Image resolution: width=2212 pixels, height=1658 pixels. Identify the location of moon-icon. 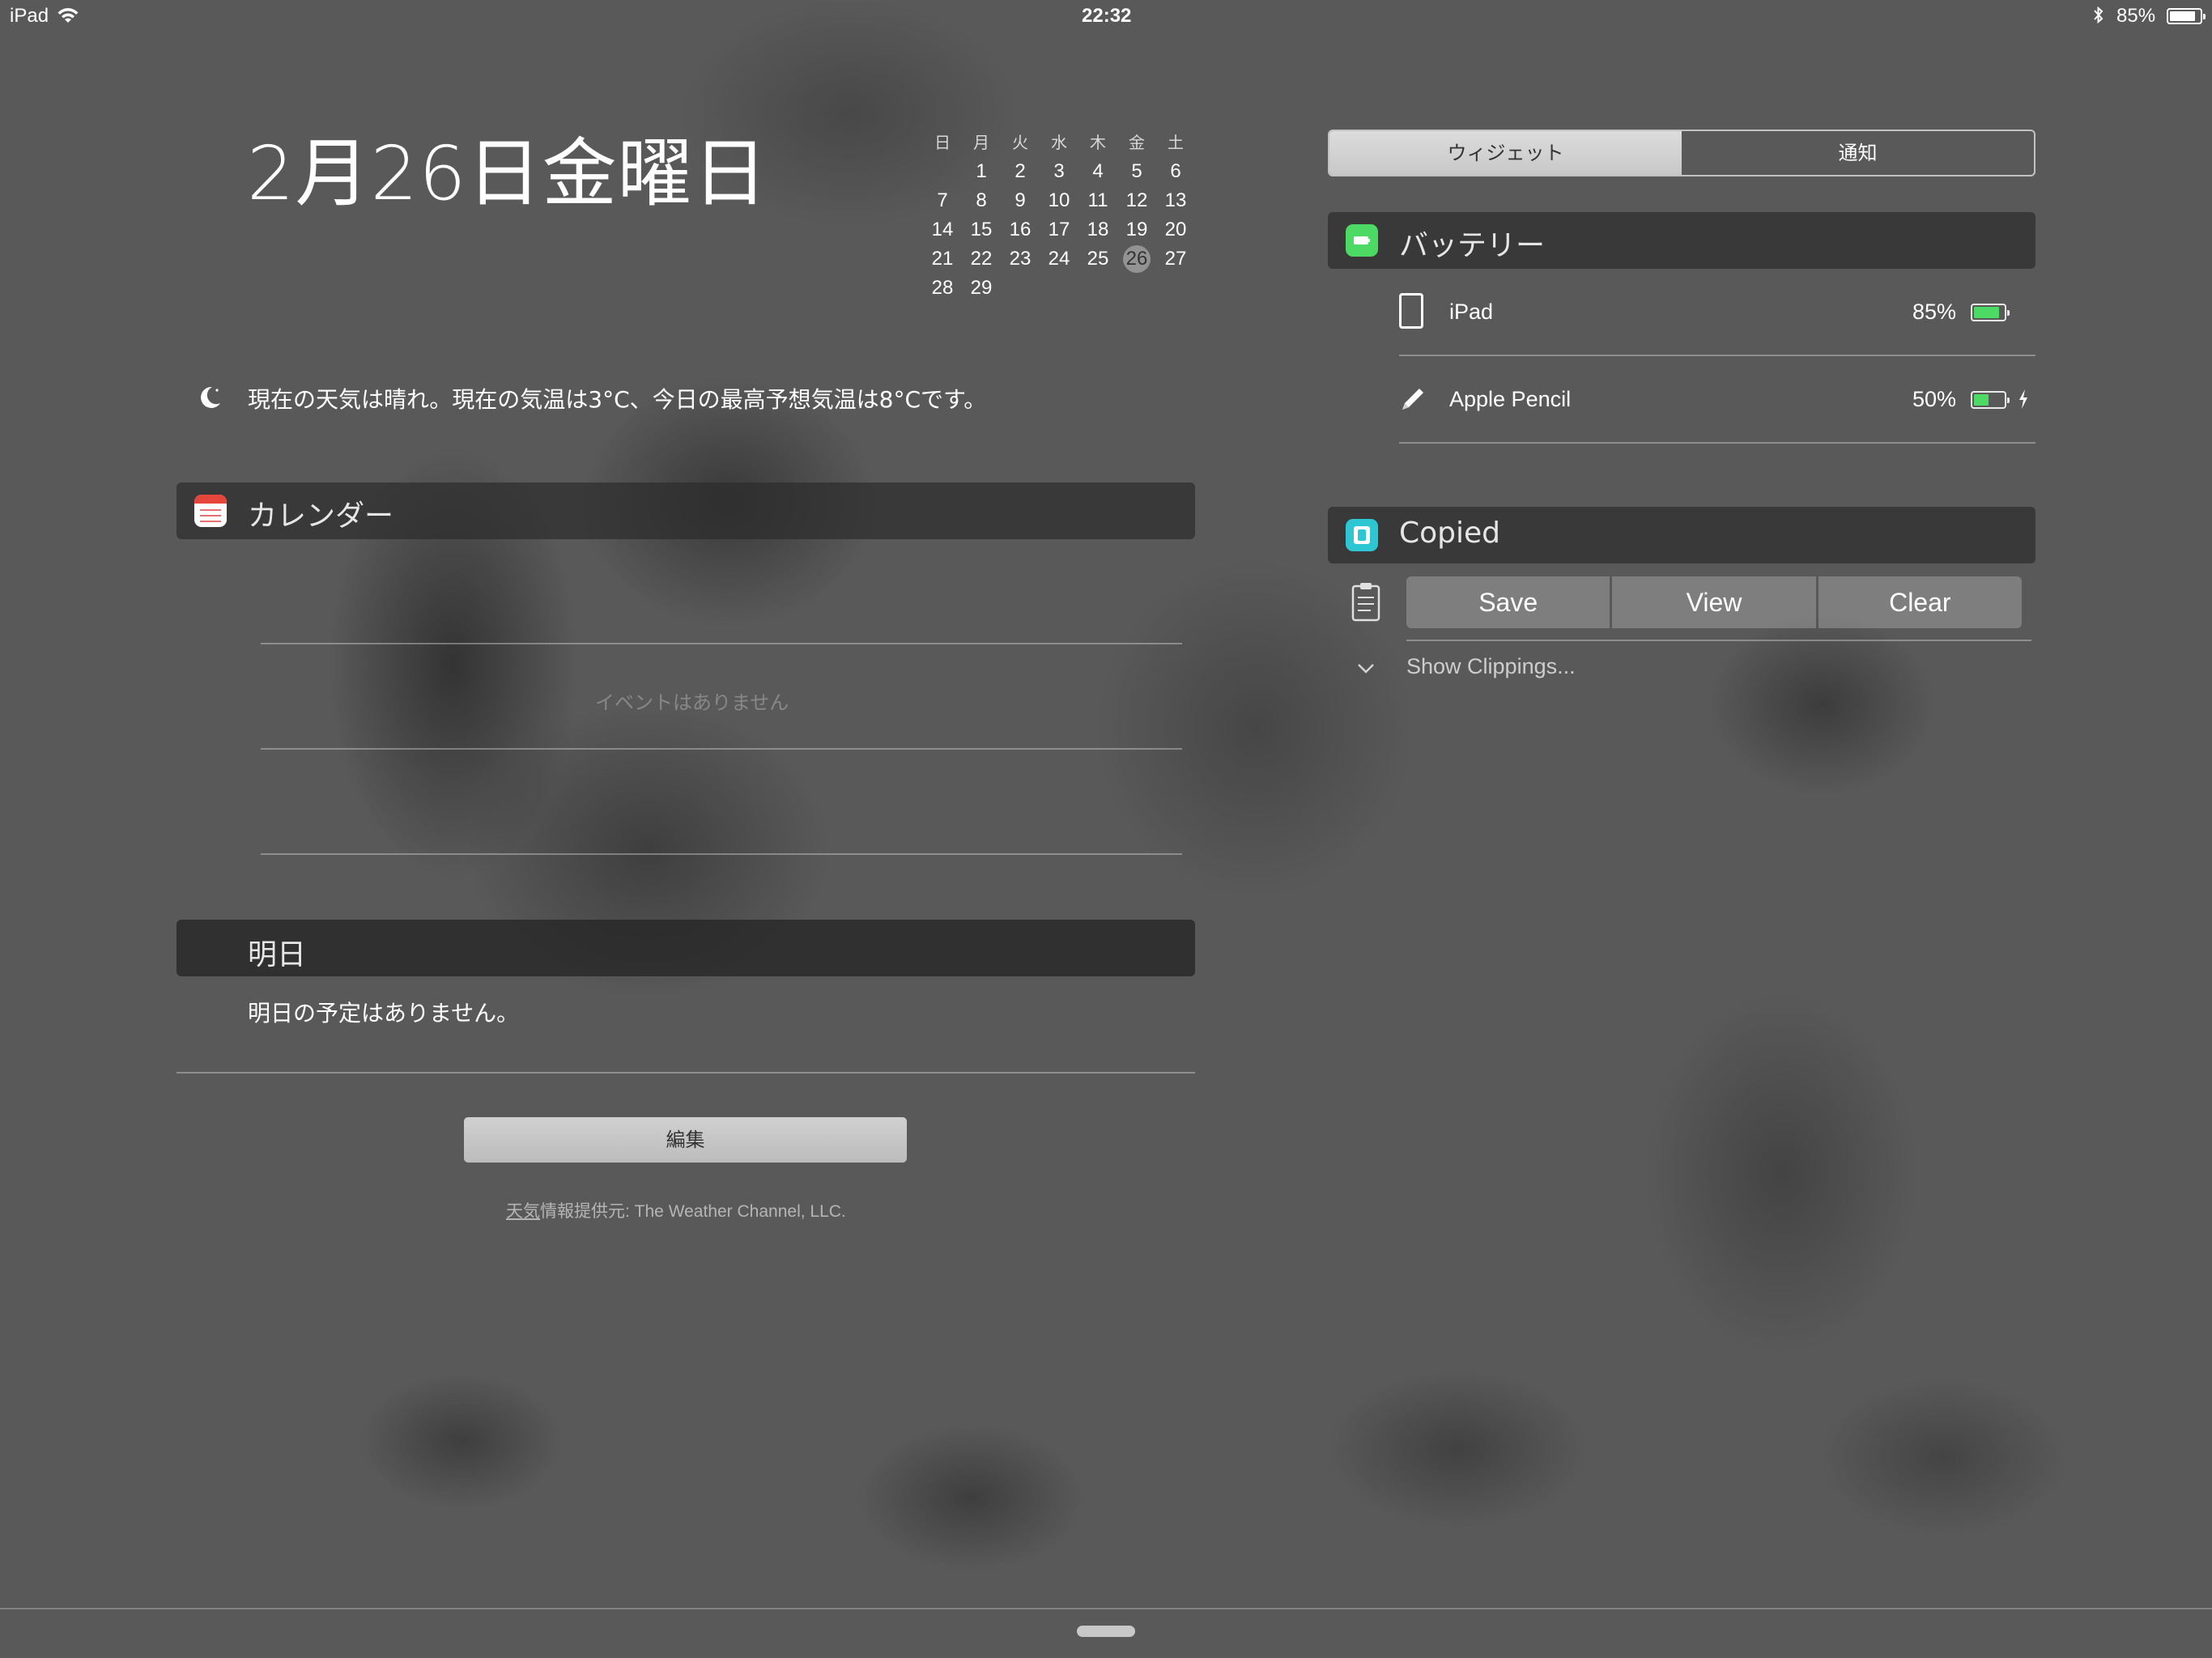
(211, 397).